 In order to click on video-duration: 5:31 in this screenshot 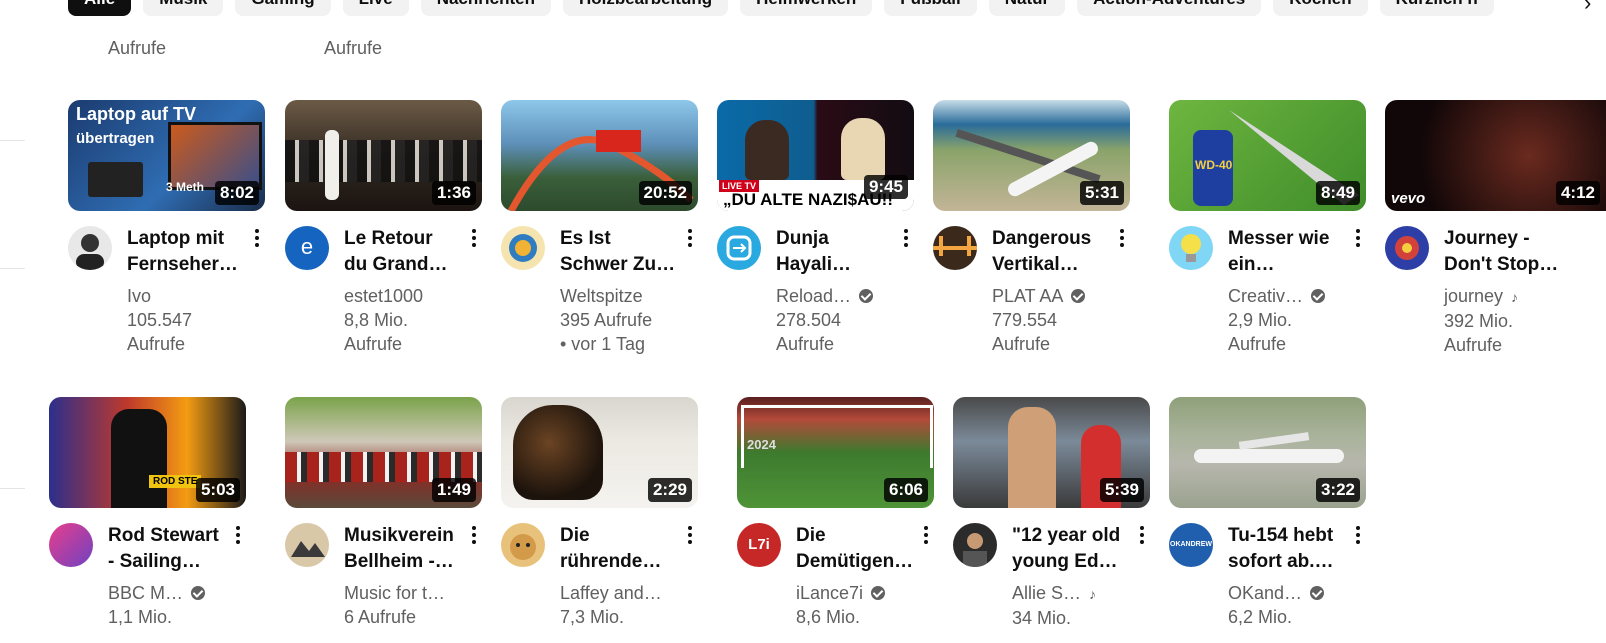, I will do `click(1101, 193)`.